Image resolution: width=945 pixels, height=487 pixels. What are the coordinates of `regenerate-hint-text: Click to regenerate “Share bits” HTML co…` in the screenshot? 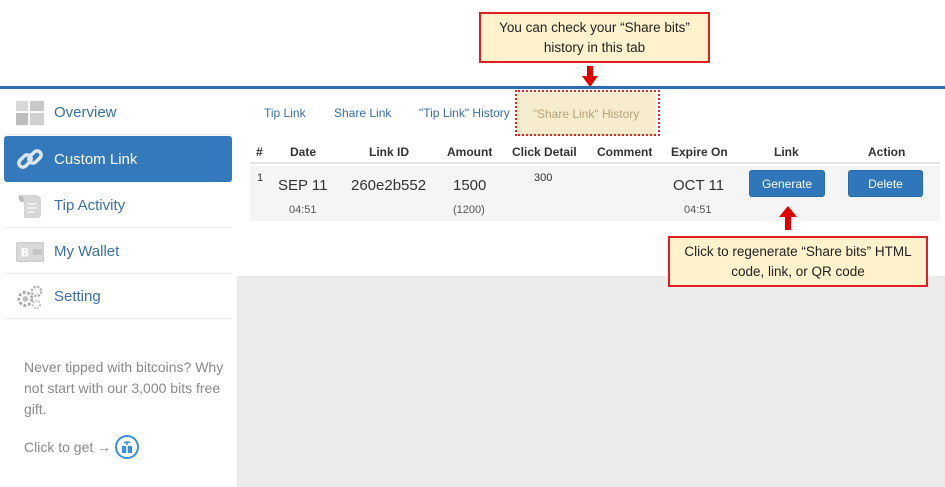 It's located at (798, 261).